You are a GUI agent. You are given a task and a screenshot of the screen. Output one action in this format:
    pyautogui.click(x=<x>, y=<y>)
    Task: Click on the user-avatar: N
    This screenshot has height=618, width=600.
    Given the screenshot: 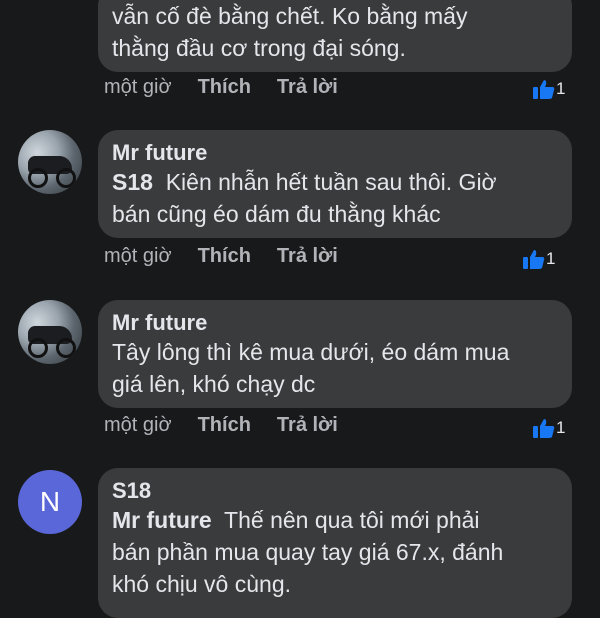 What is the action you would take?
    pyautogui.click(x=50, y=502)
    